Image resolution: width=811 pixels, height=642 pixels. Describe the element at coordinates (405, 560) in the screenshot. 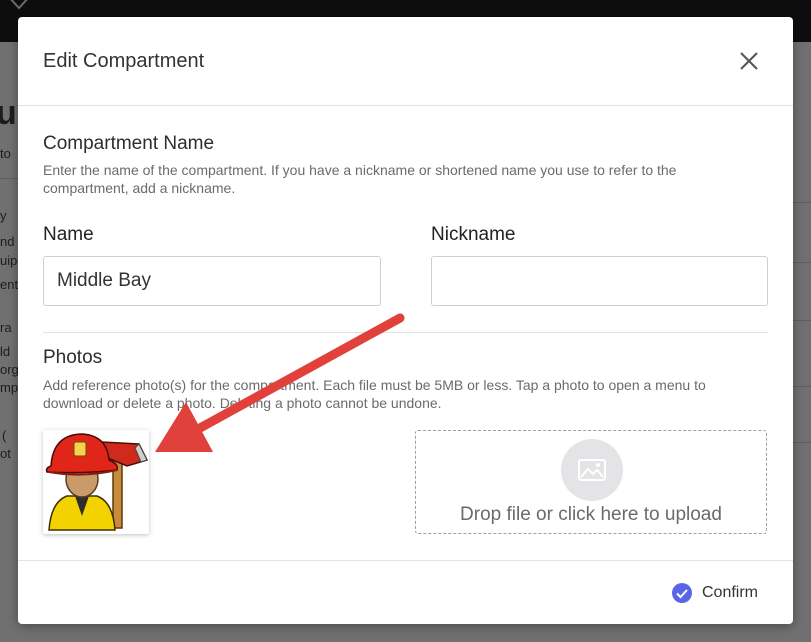

I see `footer-divider` at that location.